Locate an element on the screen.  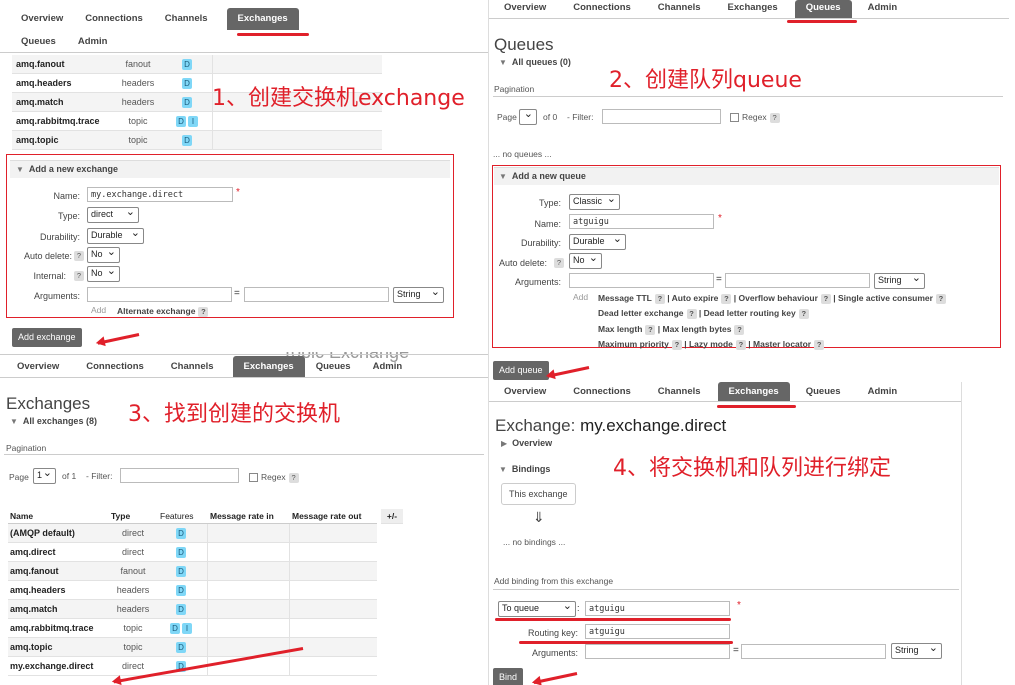
add-exchange-button: Add exchange is located at coordinates (47, 337).